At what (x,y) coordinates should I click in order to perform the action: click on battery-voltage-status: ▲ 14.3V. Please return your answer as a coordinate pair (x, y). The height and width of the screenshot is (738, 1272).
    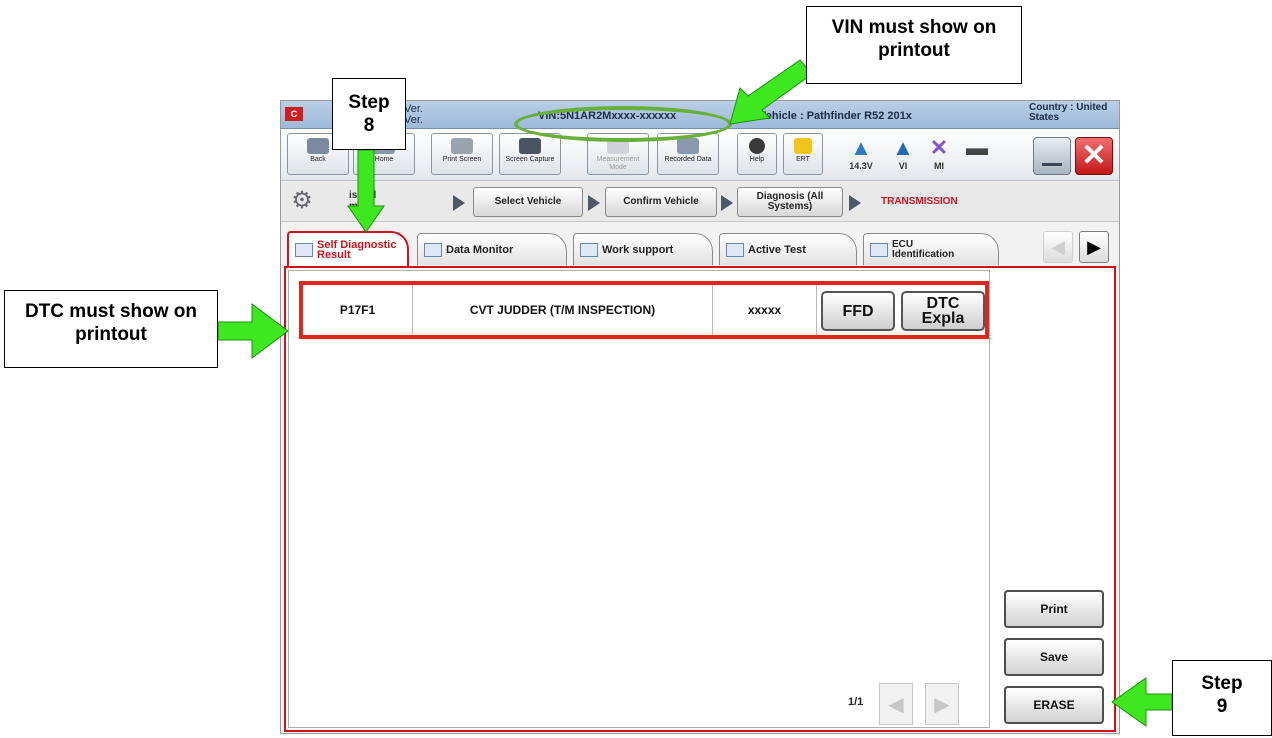
    Looking at the image, I should click on (861, 153).